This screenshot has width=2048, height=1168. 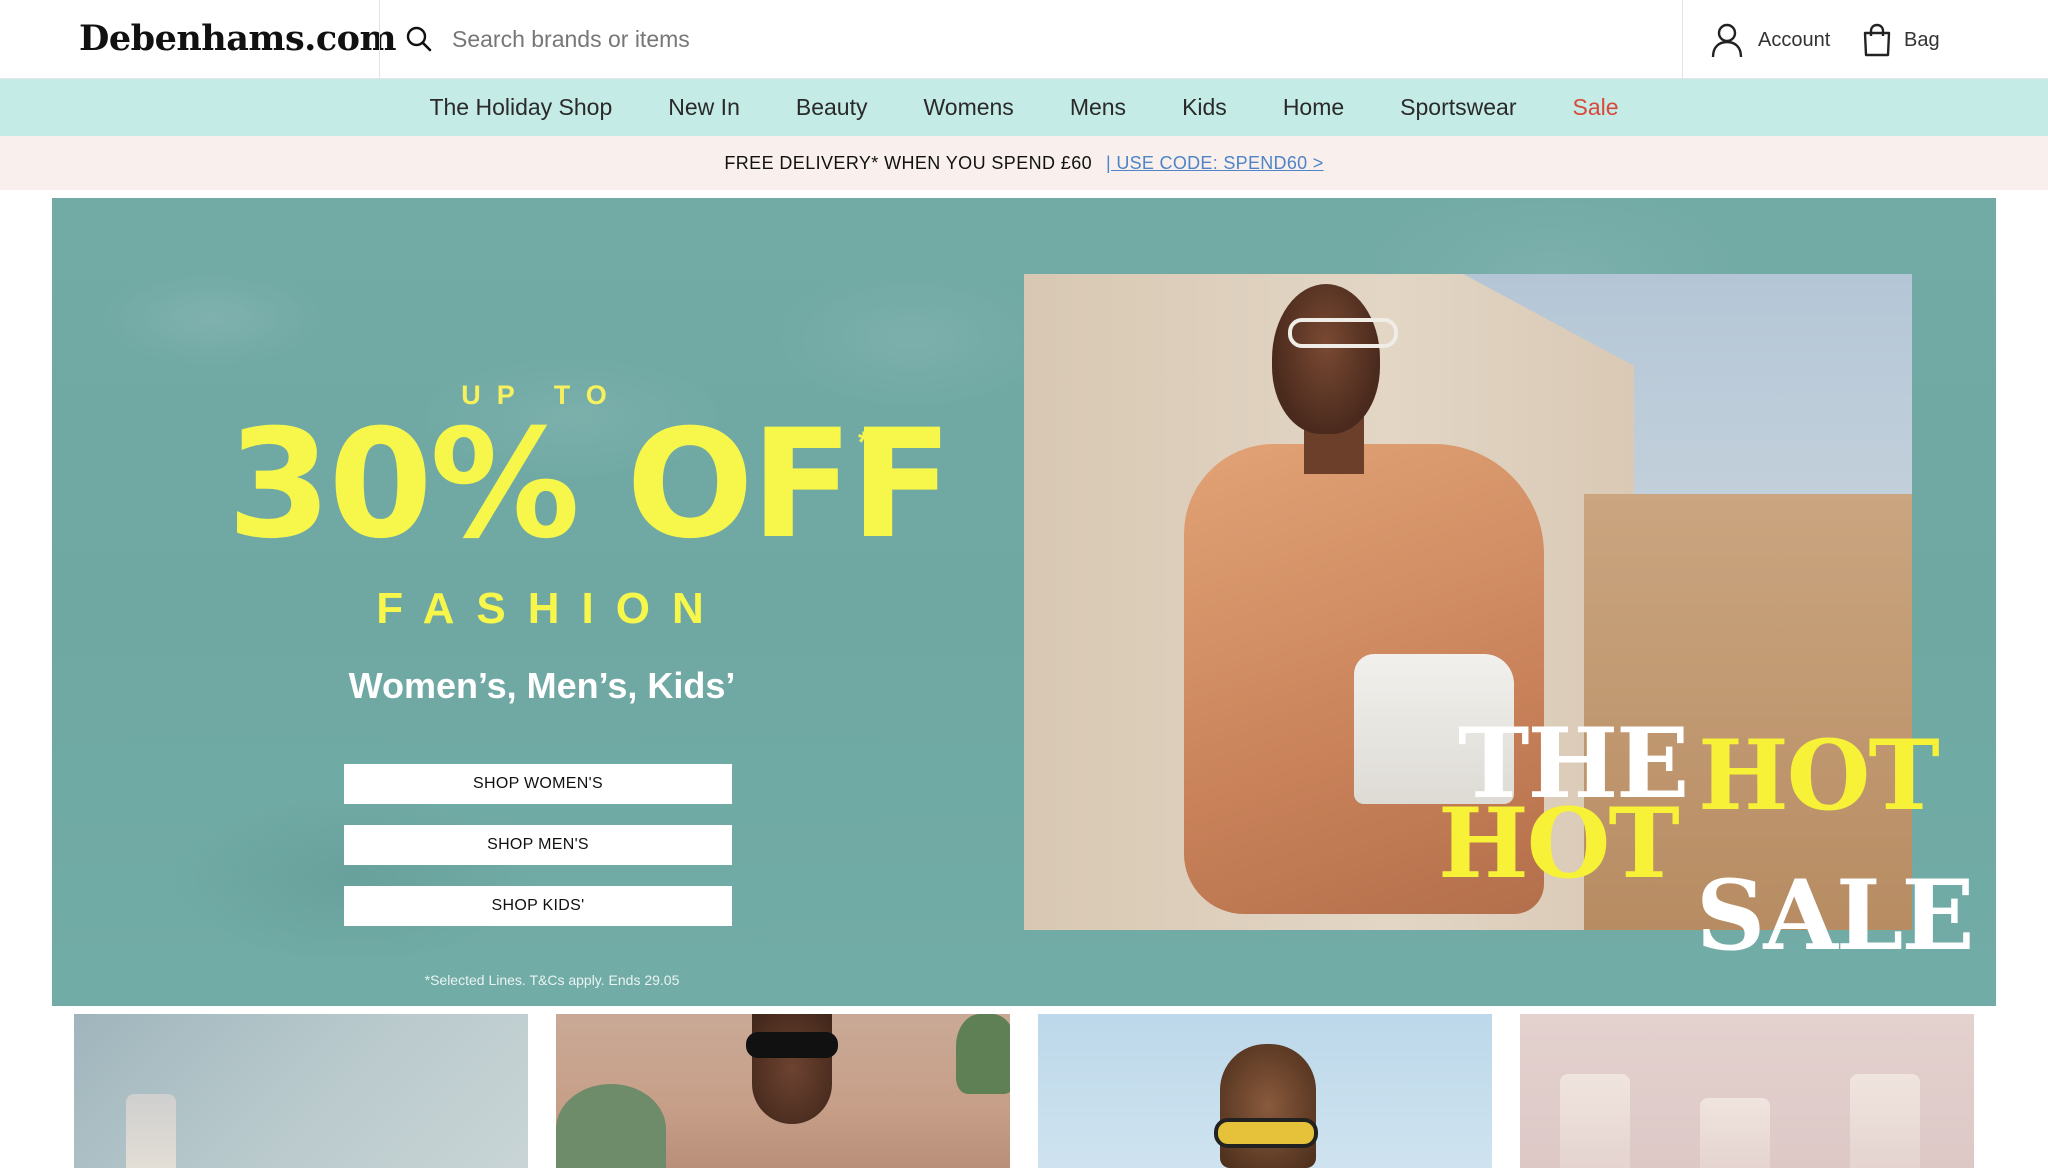 What do you see at coordinates (968, 107) in the screenshot?
I see `nav-item-womens: Womens` at bounding box center [968, 107].